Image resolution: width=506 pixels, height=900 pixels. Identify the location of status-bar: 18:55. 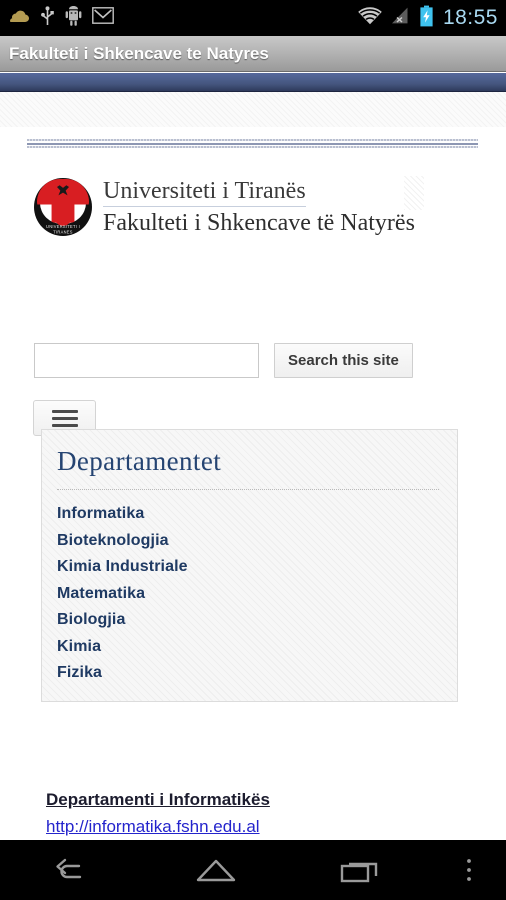
(253, 18).